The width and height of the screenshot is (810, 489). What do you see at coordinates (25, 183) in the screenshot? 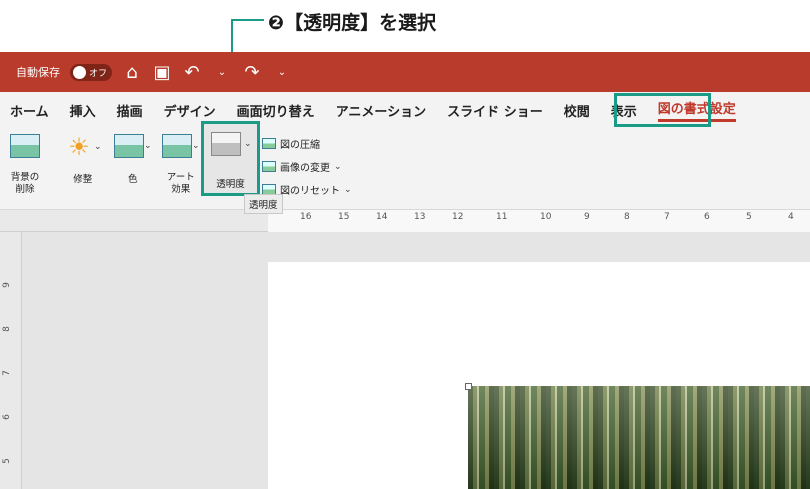
I see `remove-background-label: 背景の 削除` at bounding box center [25, 183].